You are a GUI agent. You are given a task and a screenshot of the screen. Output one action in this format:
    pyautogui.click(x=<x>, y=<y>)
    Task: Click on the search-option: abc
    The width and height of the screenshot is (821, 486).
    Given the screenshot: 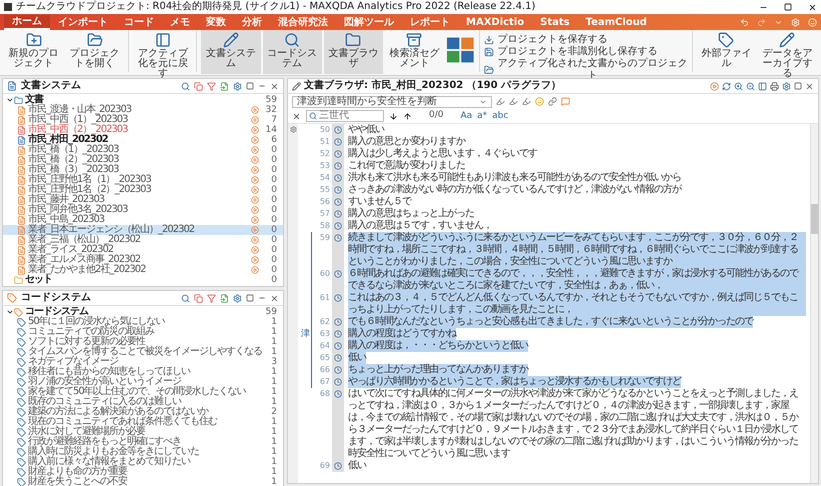 What is the action you would take?
    pyautogui.click(x=500, y=116)
    